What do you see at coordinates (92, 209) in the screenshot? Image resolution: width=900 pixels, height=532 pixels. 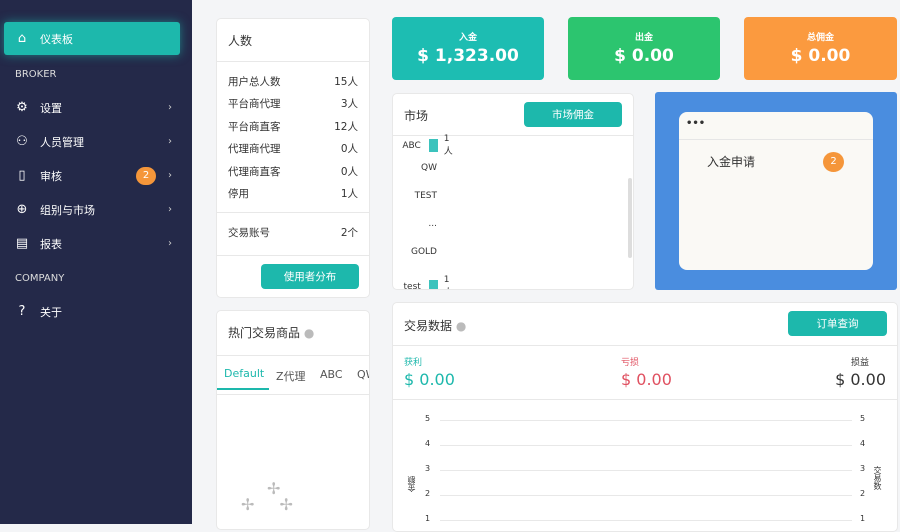 I see `sidebar-item-groups-markets: ⊕ 组别与市场 ›` at bounding box center [92, 209].